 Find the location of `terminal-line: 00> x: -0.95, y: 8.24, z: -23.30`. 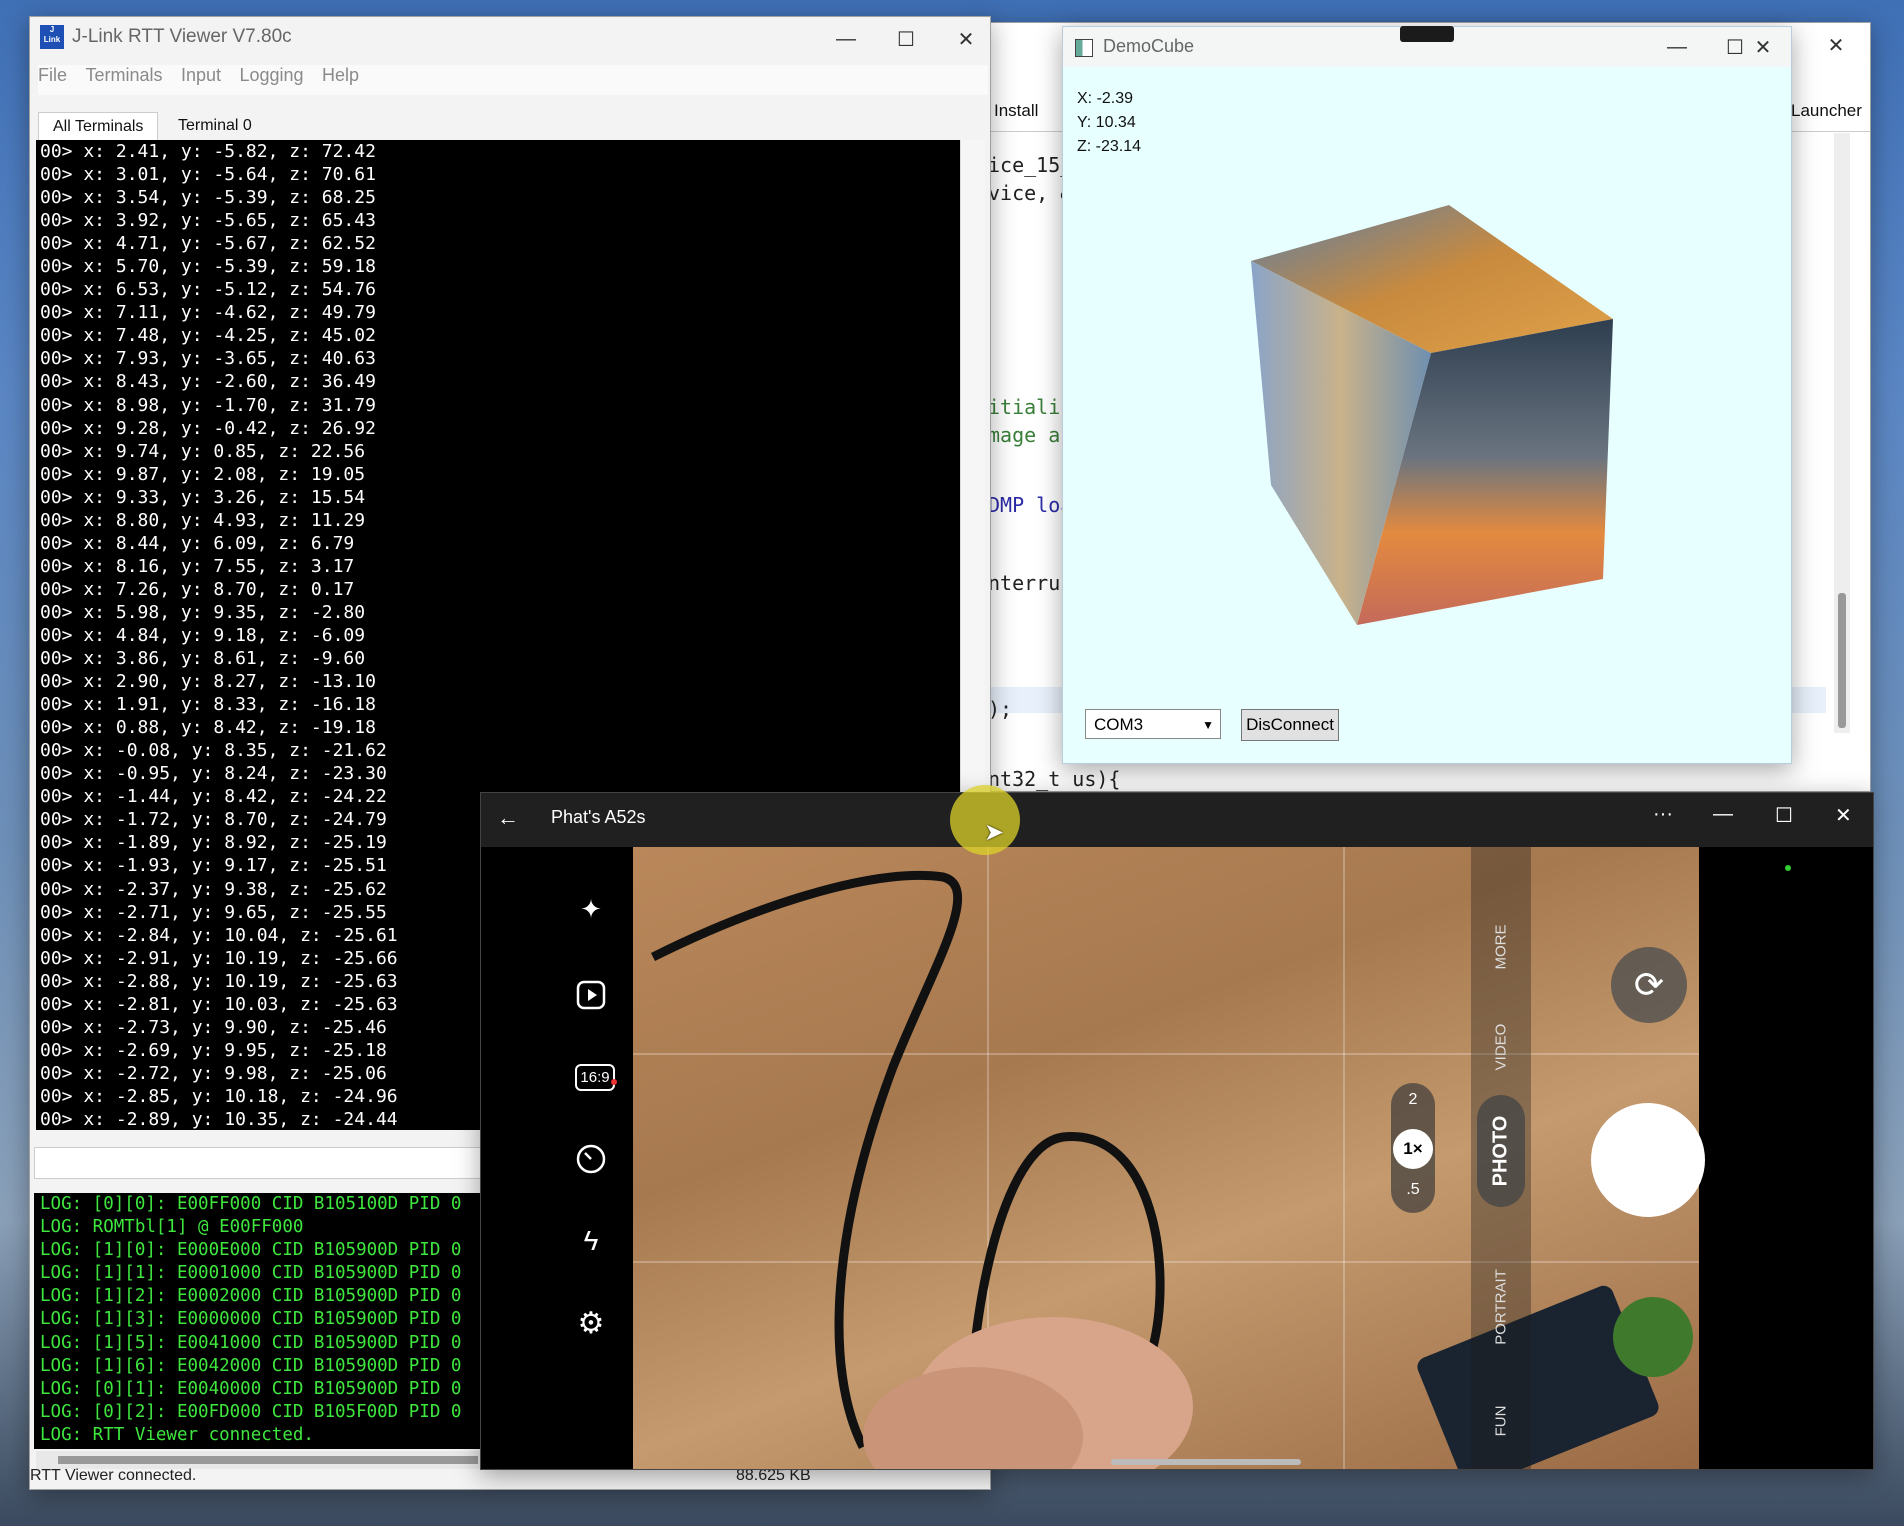

terminal-line: 00> x: -0.95, y: 8.24, z: -23.30 is located at coordinates (213, 774).